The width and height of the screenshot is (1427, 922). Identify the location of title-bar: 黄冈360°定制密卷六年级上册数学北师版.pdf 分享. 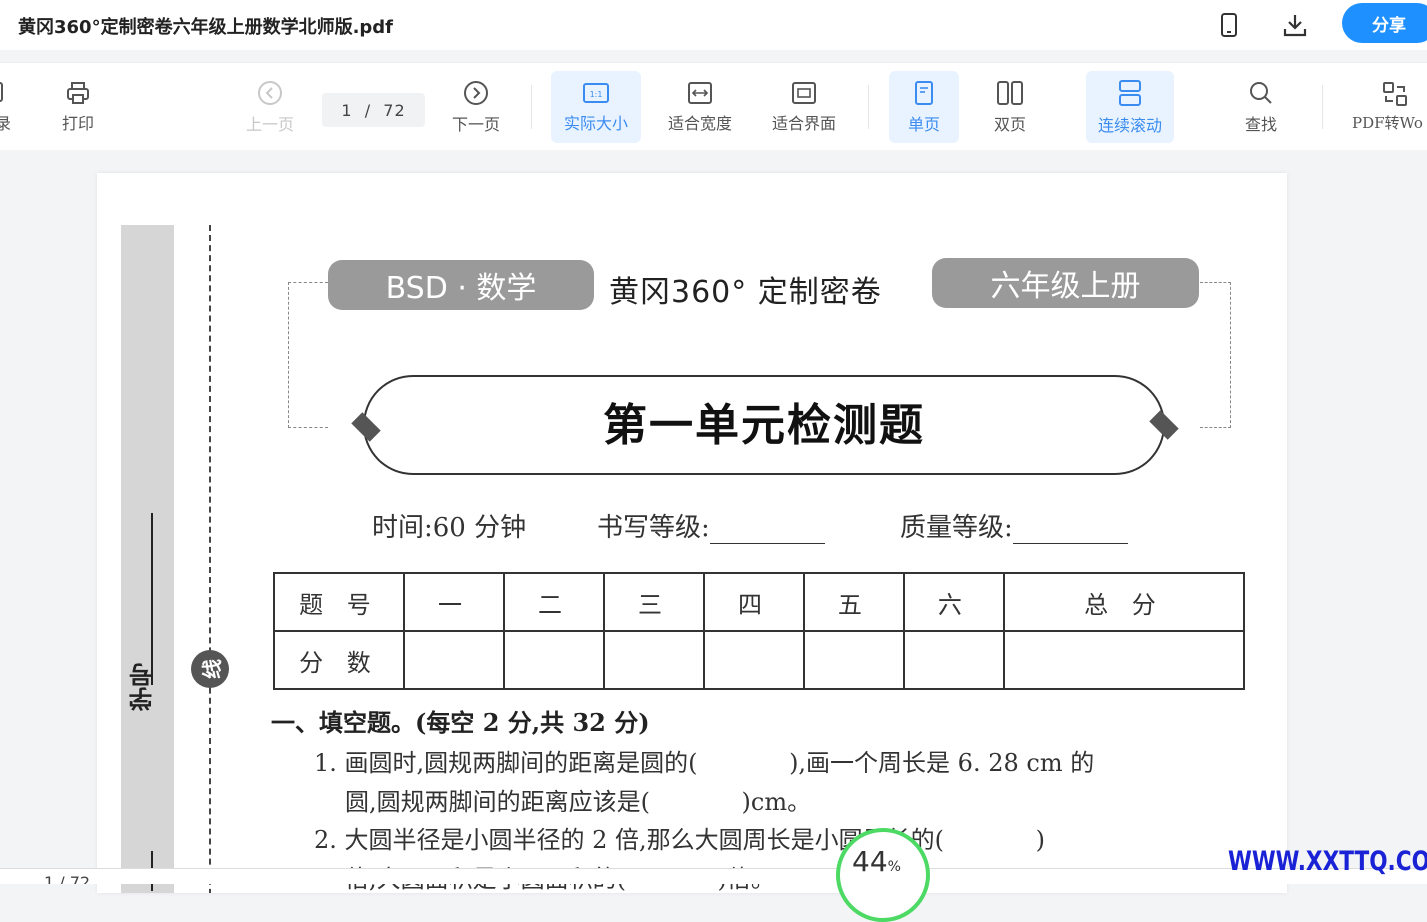
(713, 25).